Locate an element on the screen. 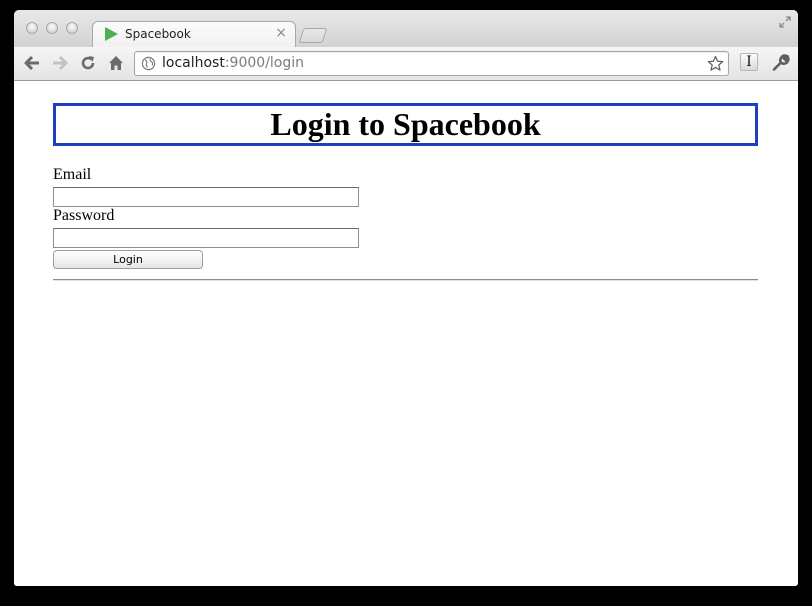 The image size is (812, 606). reload-icon is located at coordinates (88, 63).